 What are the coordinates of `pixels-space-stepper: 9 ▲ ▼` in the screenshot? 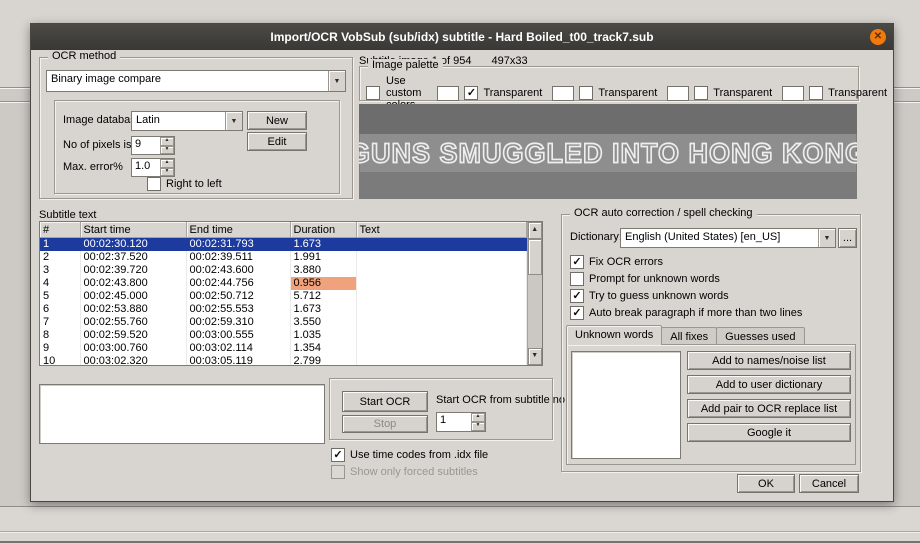 It's located at (153, 145).